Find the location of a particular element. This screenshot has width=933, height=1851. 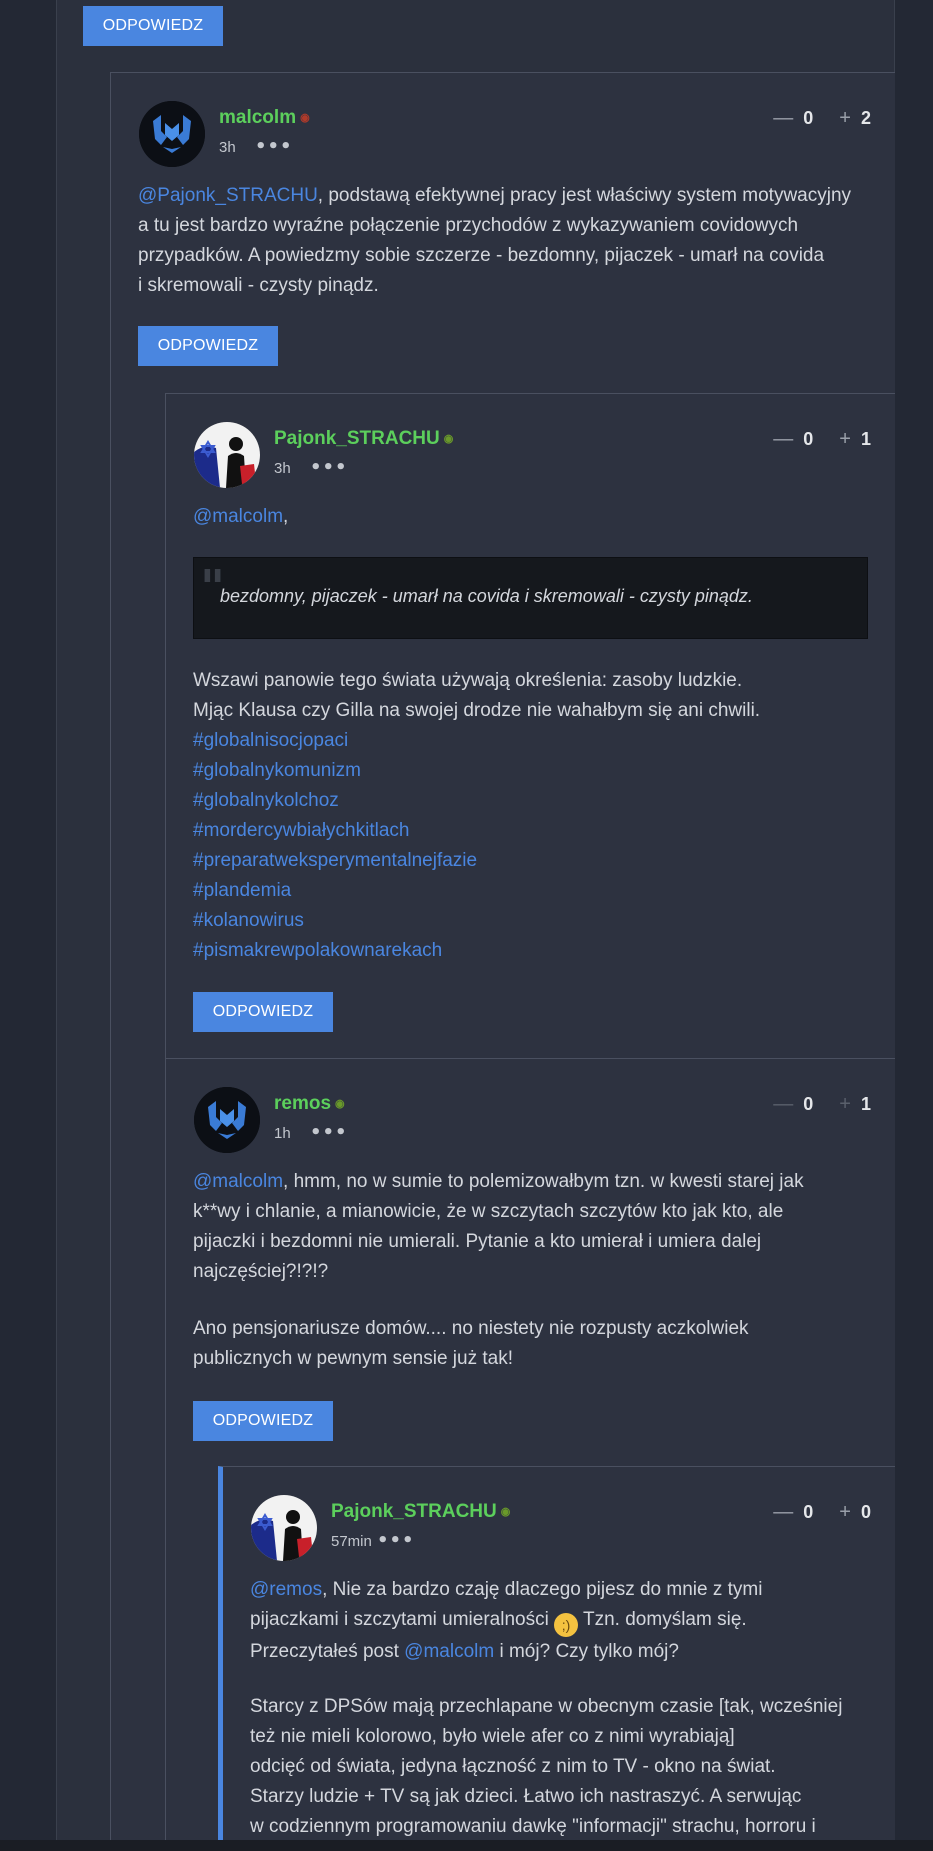

hashtag-link: #kolanowirus is located at coordinates (476, 921).